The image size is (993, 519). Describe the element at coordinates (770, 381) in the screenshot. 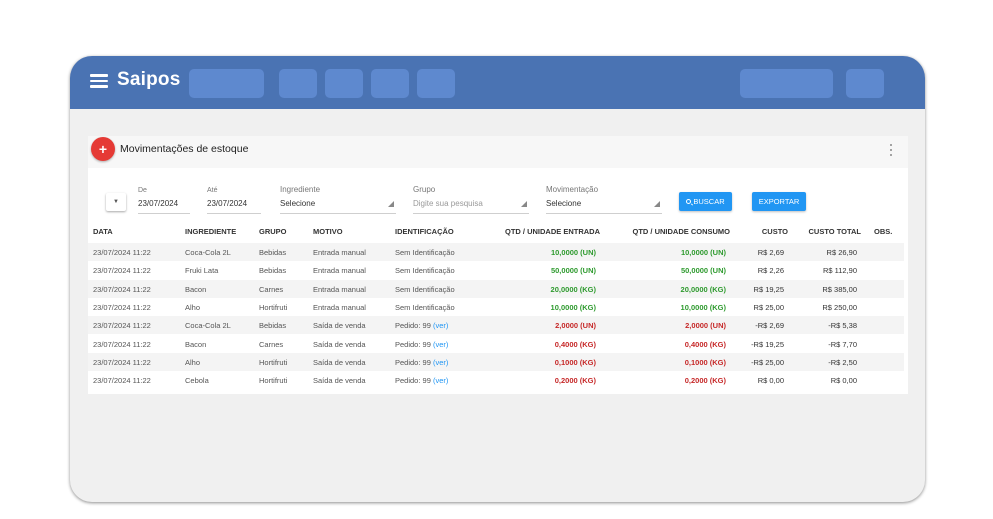

I see `cell-cost: R$ 0,00` at that location.